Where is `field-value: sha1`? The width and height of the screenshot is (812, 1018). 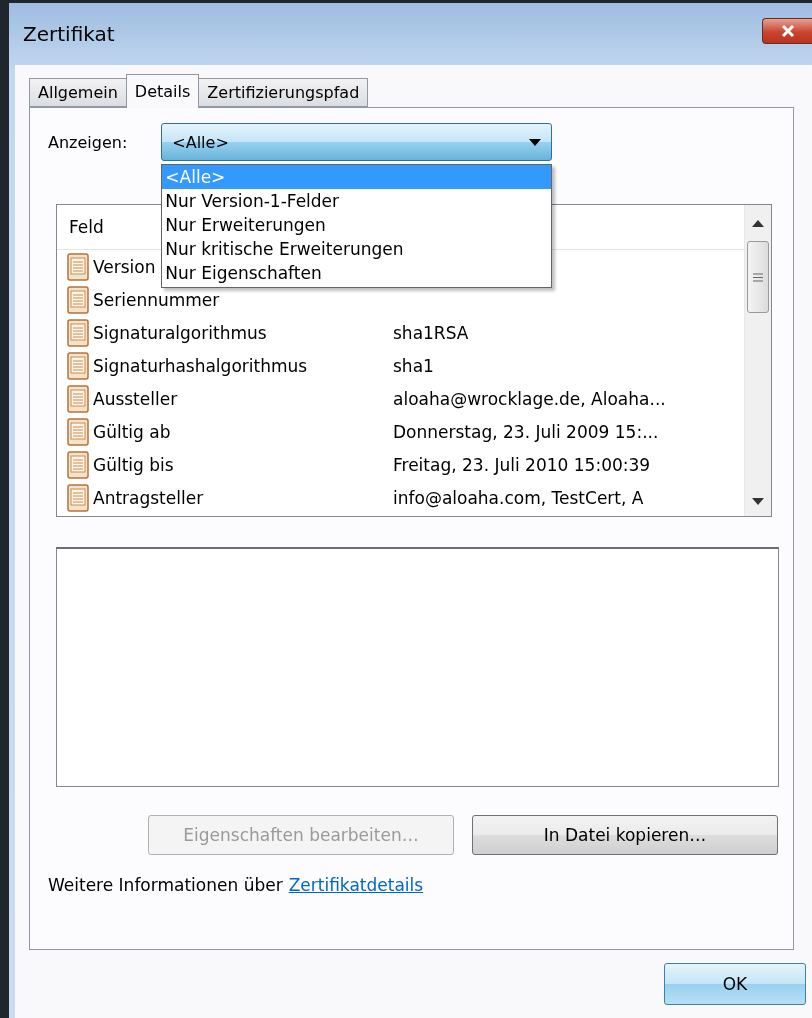 field-value: sha1 is located at coordinates (413, 365).